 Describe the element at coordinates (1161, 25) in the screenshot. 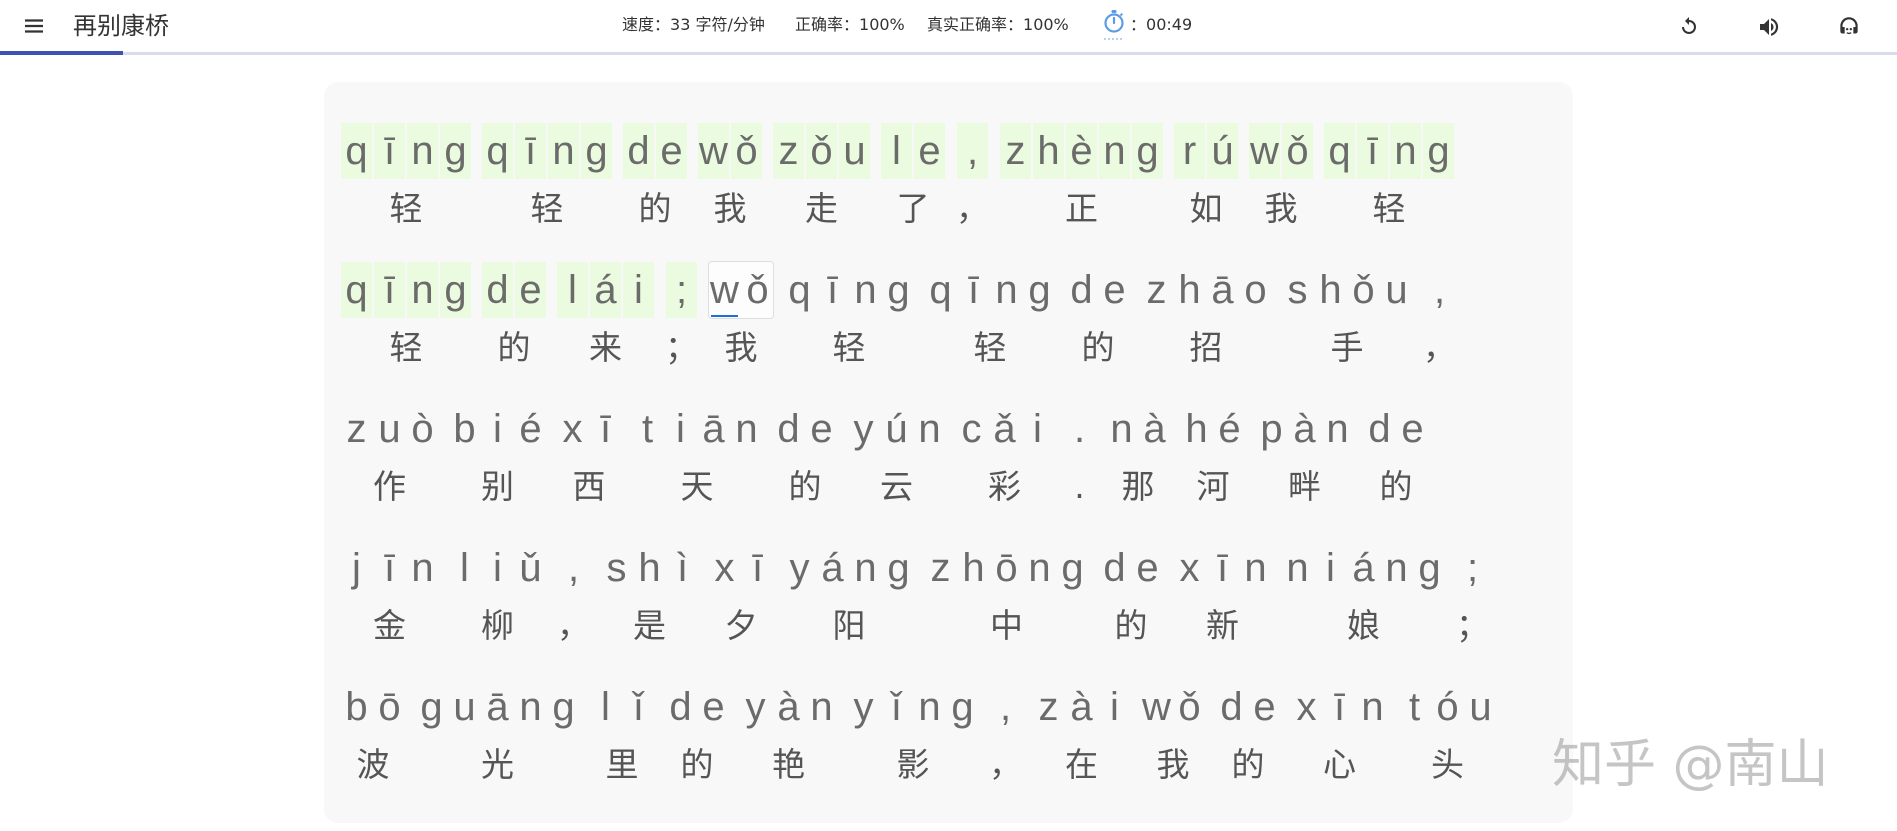

I see `timer: ：00:49` at that location.